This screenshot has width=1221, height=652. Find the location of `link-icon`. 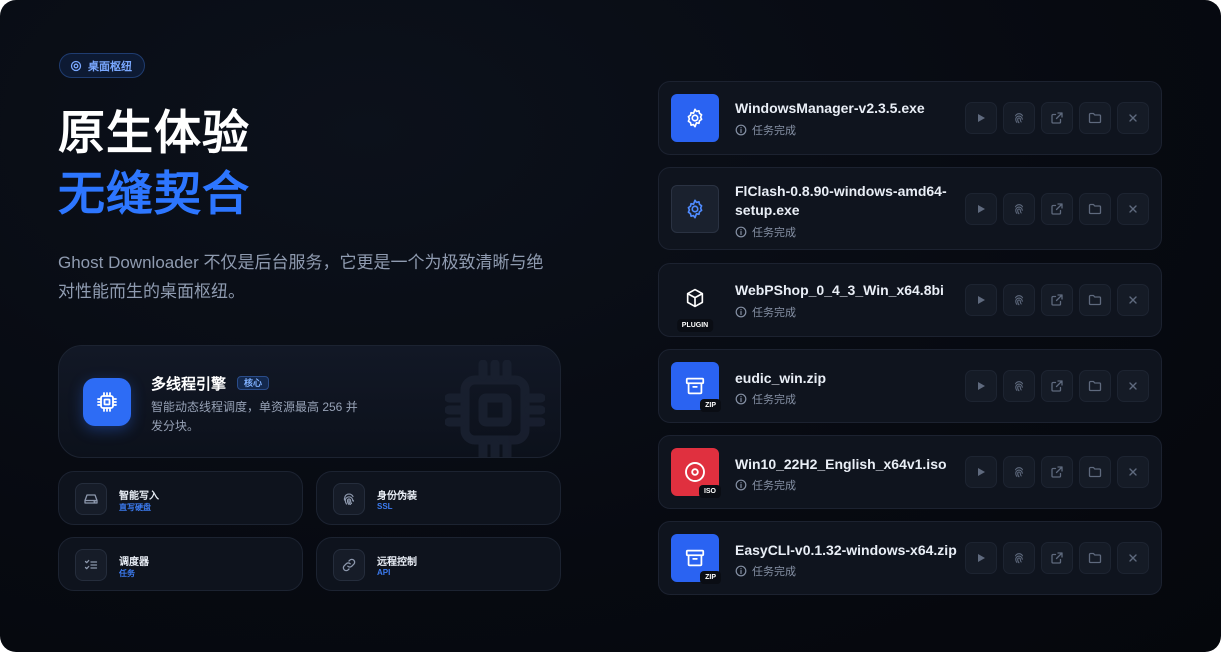

link-icon is located at coordinates (349, 565).